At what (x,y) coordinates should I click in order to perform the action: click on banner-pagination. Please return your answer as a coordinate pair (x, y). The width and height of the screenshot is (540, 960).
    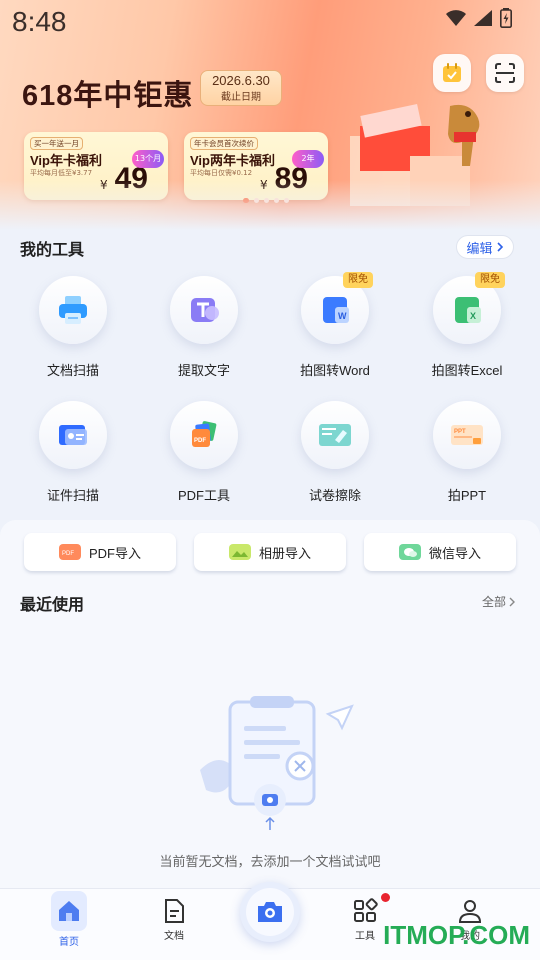
    Looking at the image, I should click on (266, 200).